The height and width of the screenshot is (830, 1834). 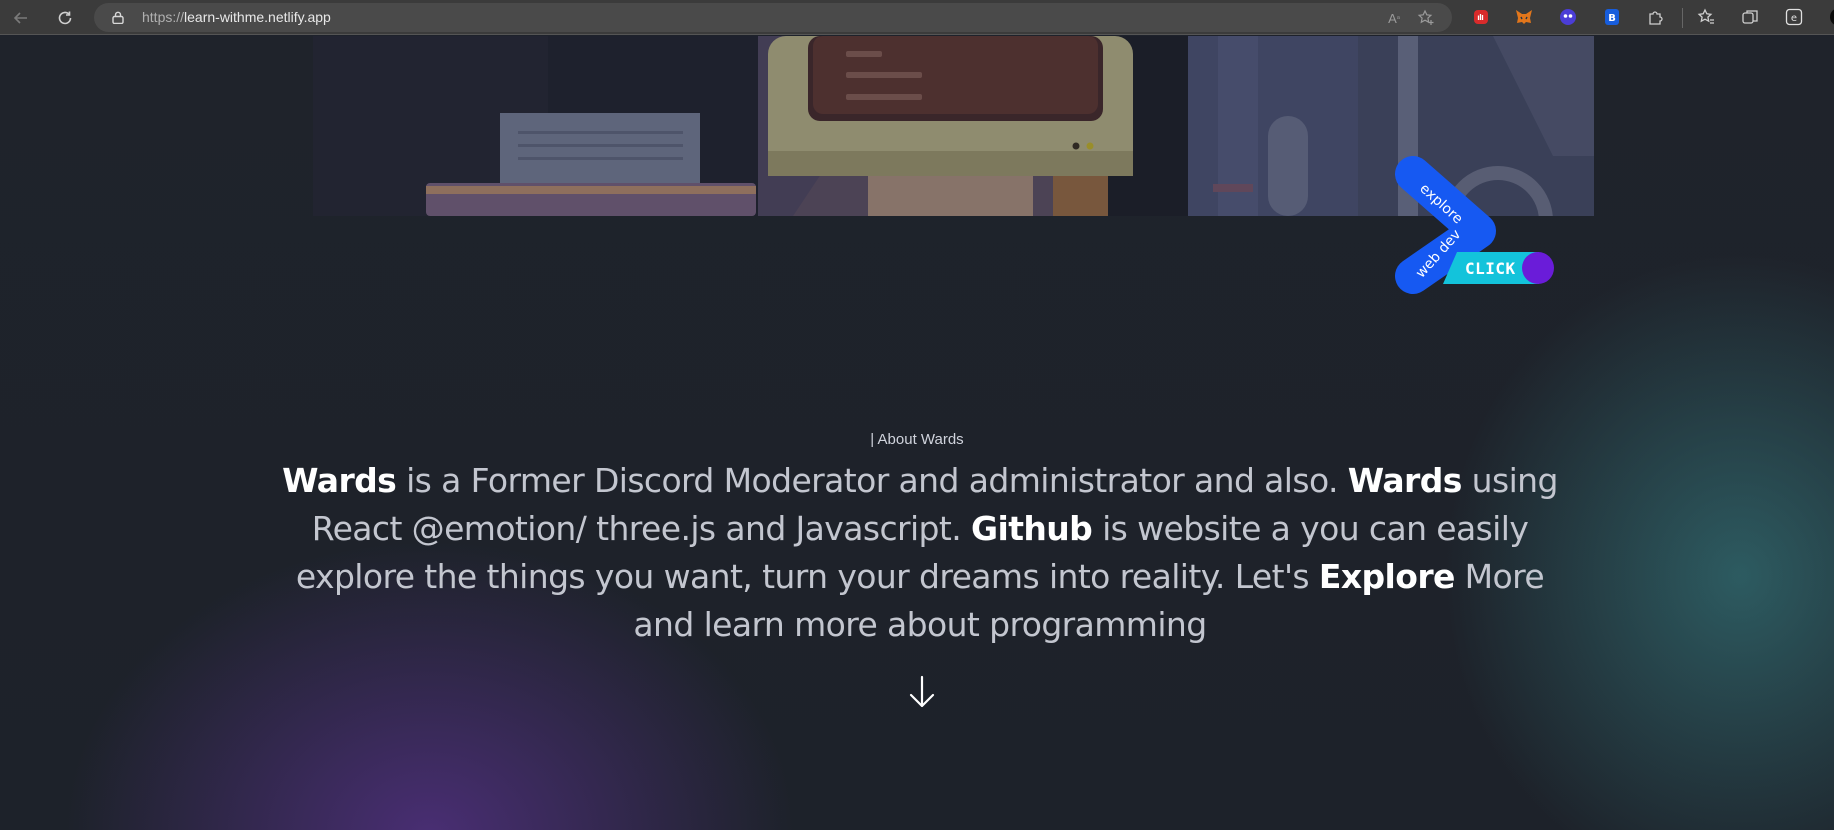 What do you see at coordinates (1386, 576) in the screenshot?
I see `about-bold-word: Explore` at bounding box center [1386, 576].